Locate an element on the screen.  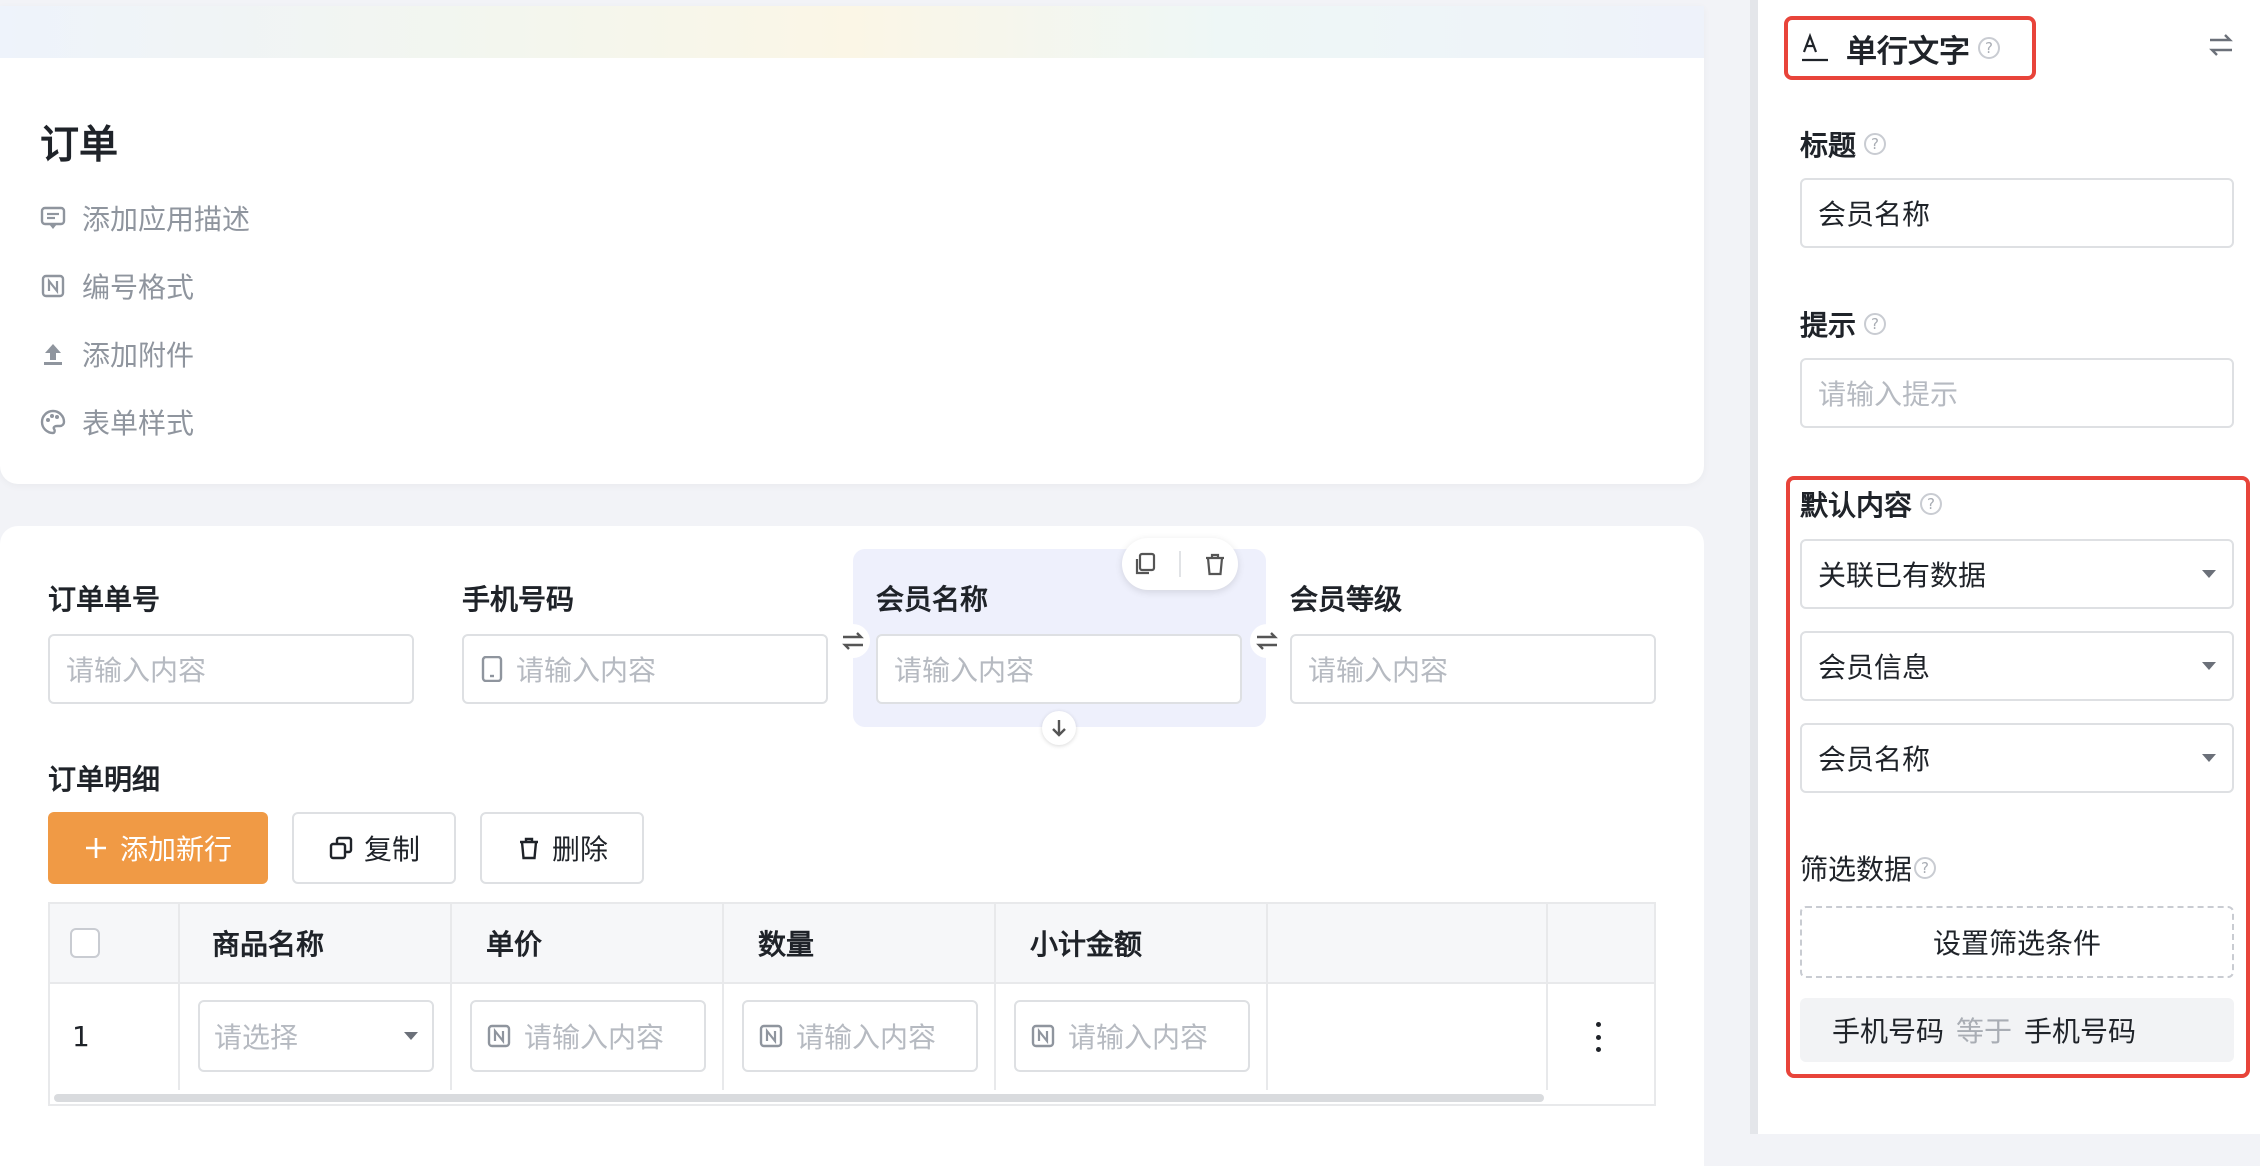
source-field-select: 会员名称 is located at coordinates (2017, 758).